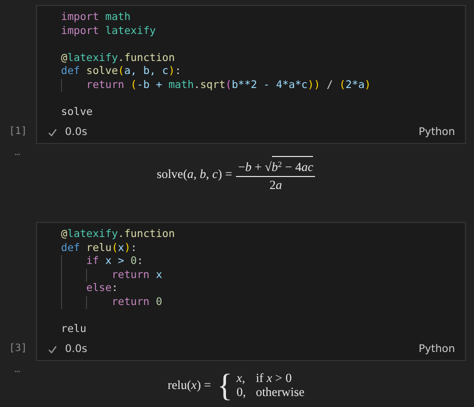 The image size is (474, 407). What do you see at coordinates (96, 17) in the screenshot?
I see `code-line: import math` at bounding box center [96, 17].